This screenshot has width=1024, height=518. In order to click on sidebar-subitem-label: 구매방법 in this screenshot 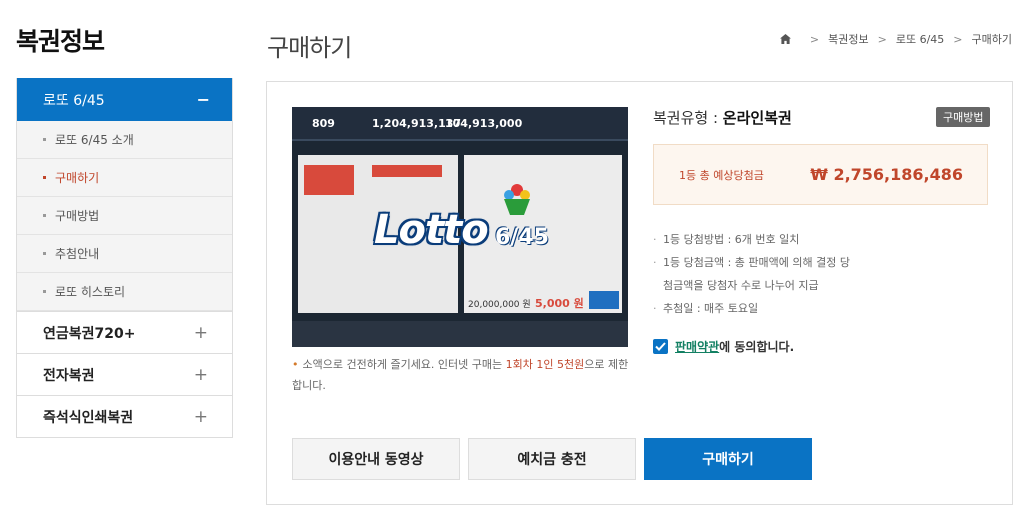, I will do `click(77, 216)`.